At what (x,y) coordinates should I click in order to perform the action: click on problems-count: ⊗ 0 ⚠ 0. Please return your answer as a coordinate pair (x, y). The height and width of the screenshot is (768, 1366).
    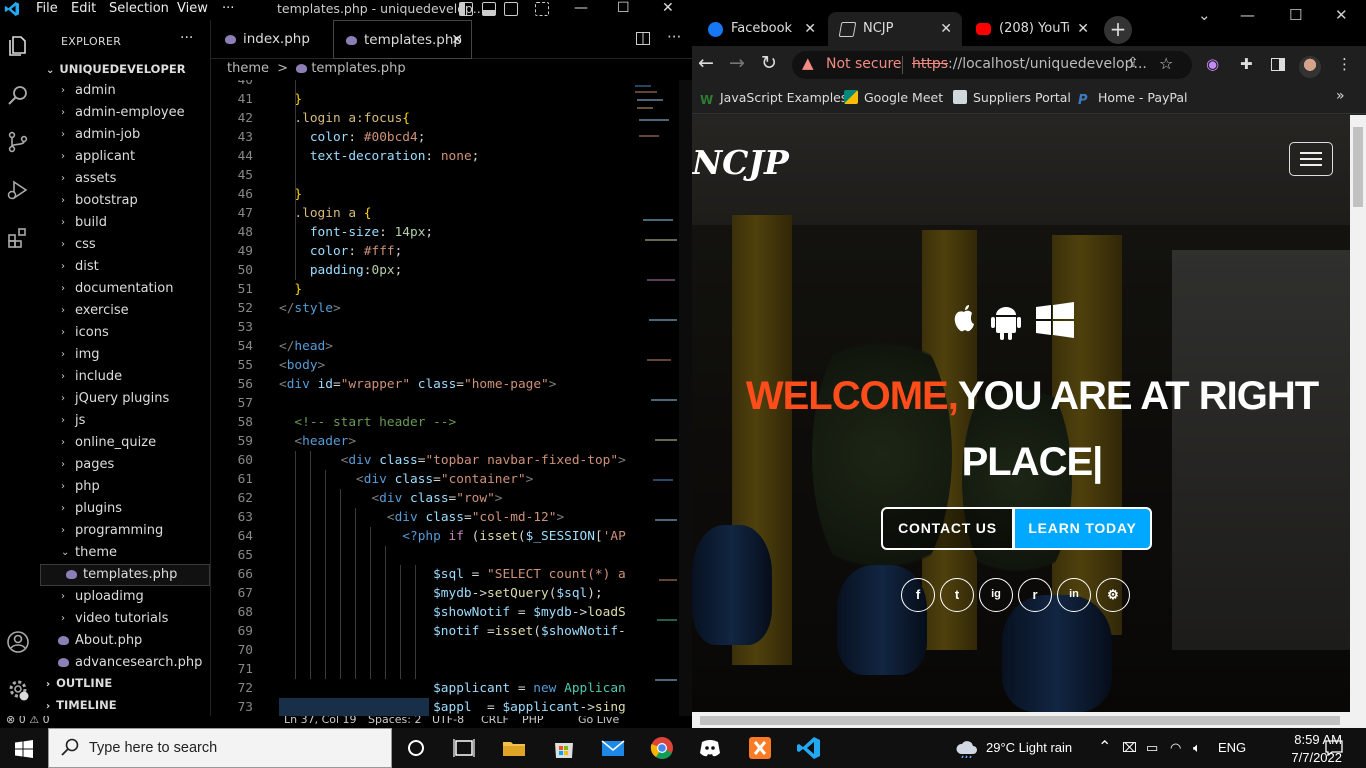
    Looking at the image, I should click on (28, 721).